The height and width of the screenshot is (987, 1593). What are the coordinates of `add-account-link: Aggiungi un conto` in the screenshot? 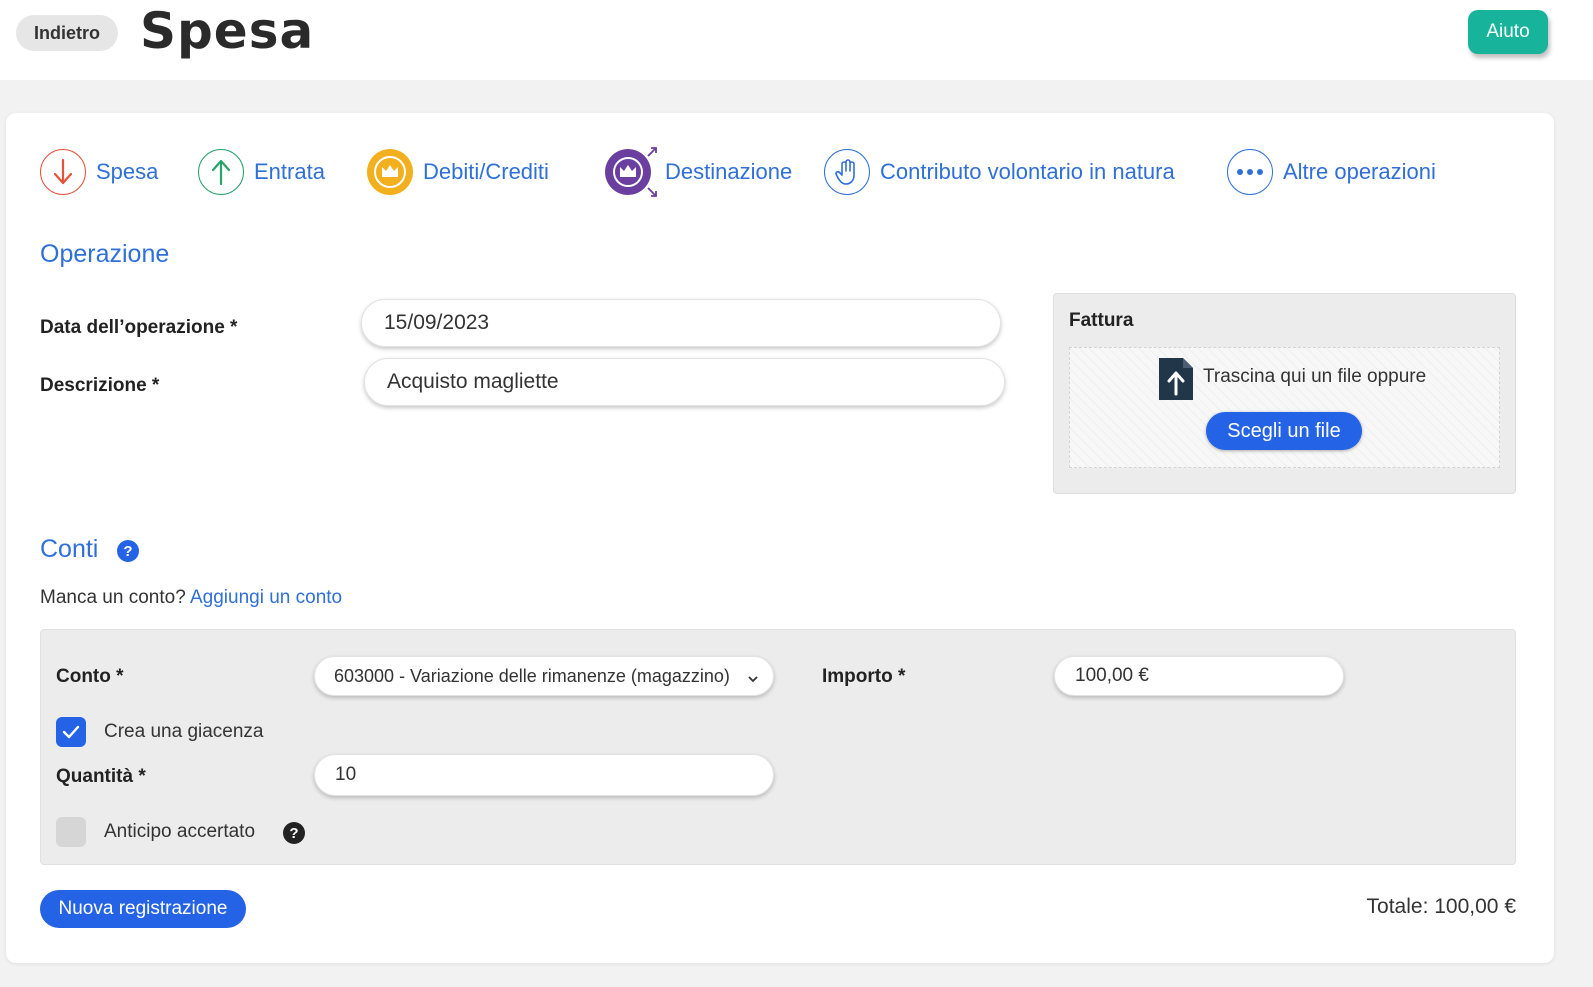 It's located at (266, 597).